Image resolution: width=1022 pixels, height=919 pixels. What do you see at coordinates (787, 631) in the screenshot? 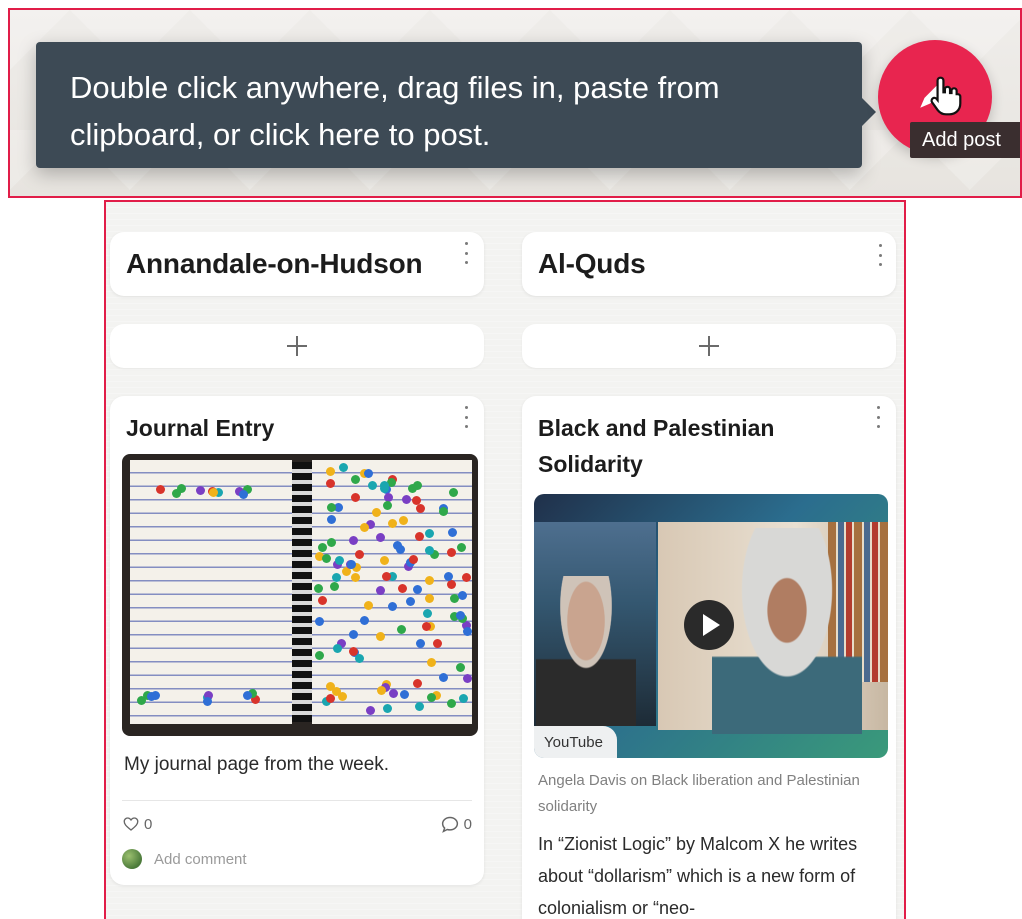
I see `video-person-right` at bounding box center [787, 631].